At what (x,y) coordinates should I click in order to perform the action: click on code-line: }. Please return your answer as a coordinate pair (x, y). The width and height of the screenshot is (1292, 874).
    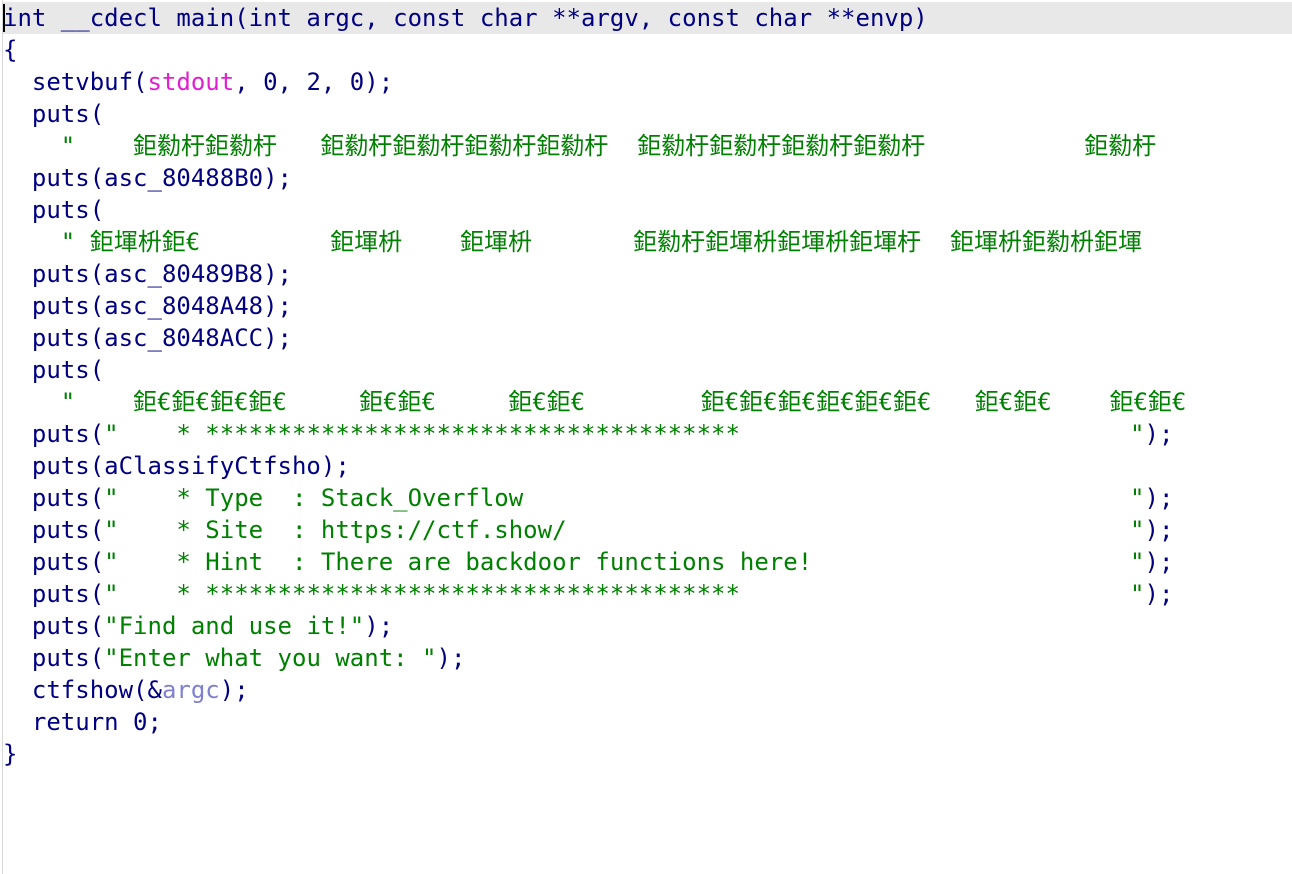
    Looking at the image, I should click on (647, 754).